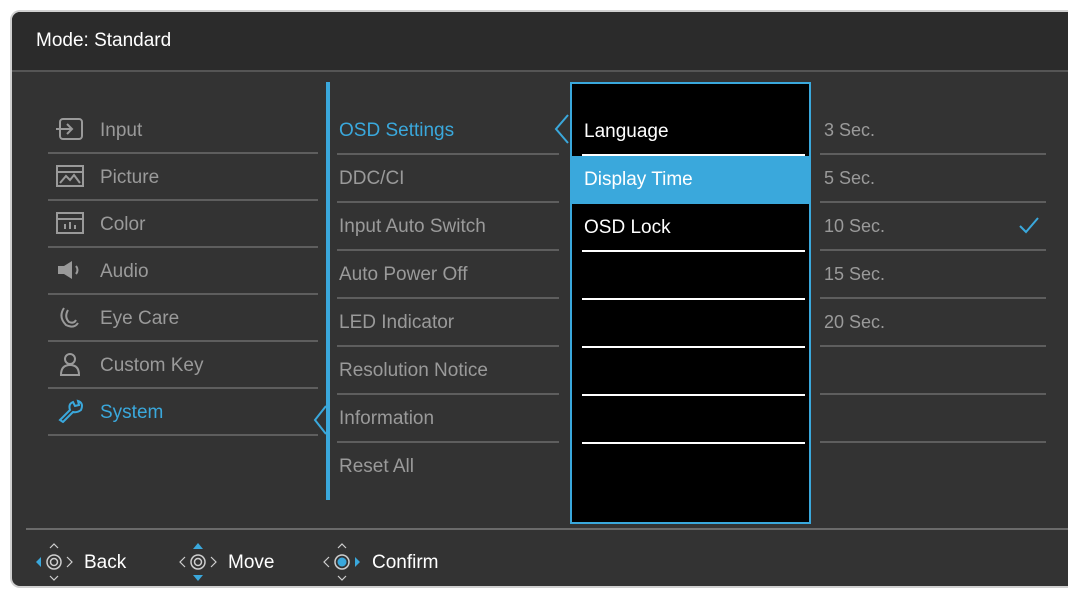 The image size is (1068, 591). What do you see at coordinates (933, 227) in the screenshot?
I see `option-10-sec: 10 Sec.` at bounding box center [933, 227].